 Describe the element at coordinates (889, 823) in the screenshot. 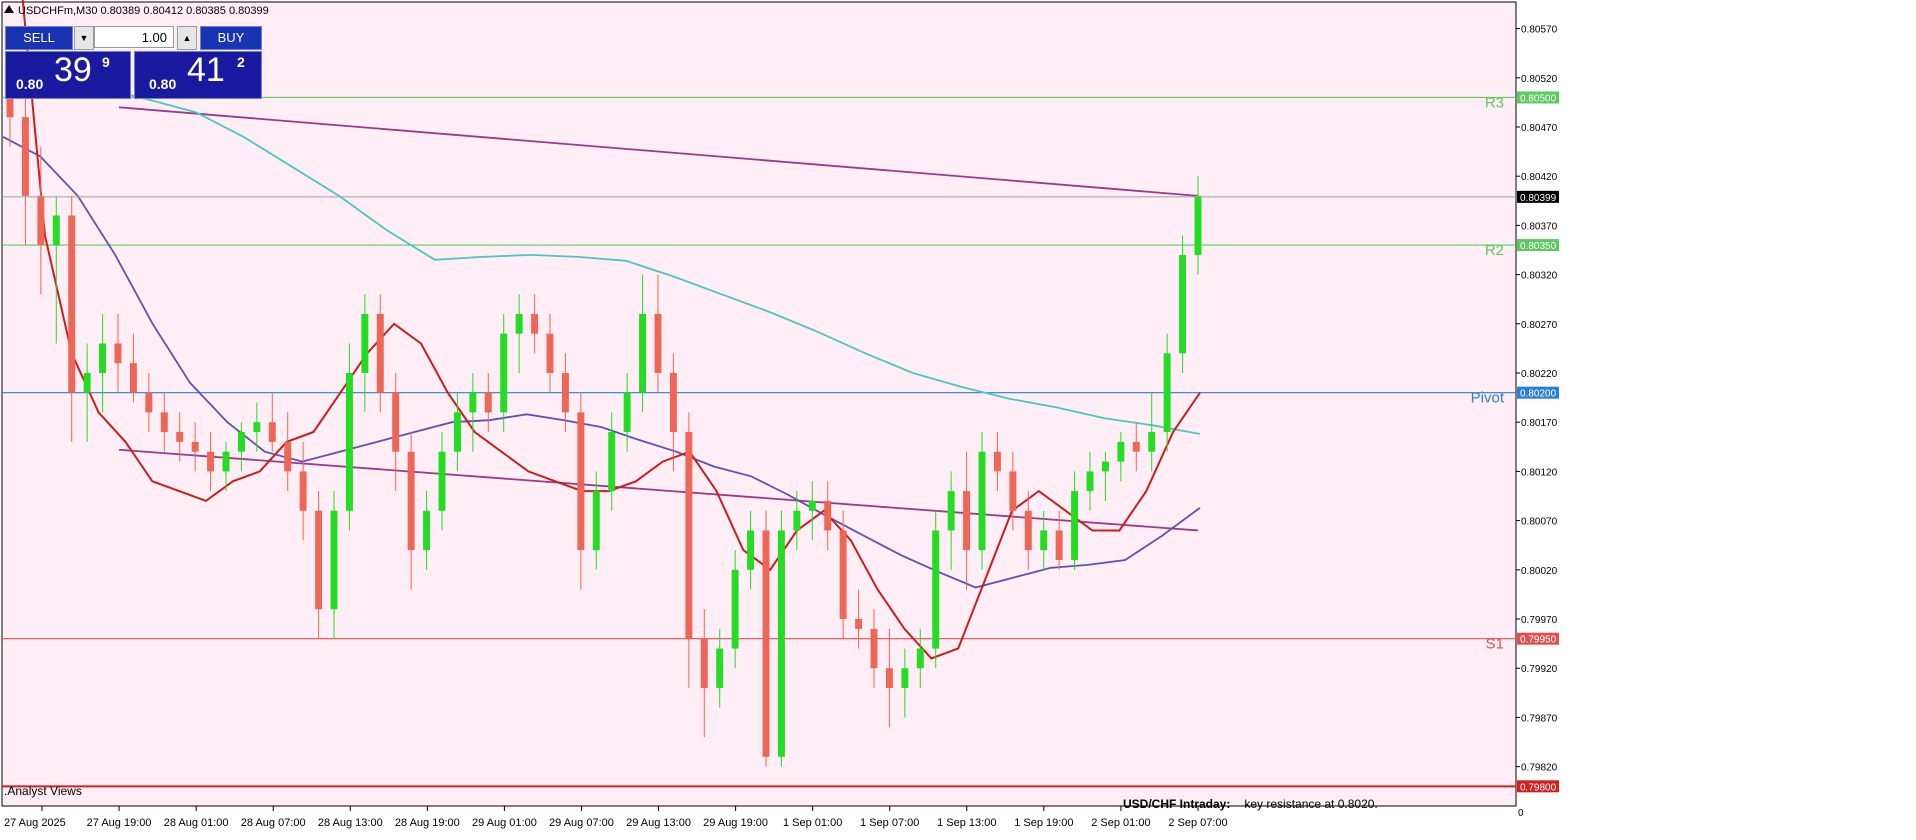

I see `x-tick-label: 1 Sep 07:00` at that location.